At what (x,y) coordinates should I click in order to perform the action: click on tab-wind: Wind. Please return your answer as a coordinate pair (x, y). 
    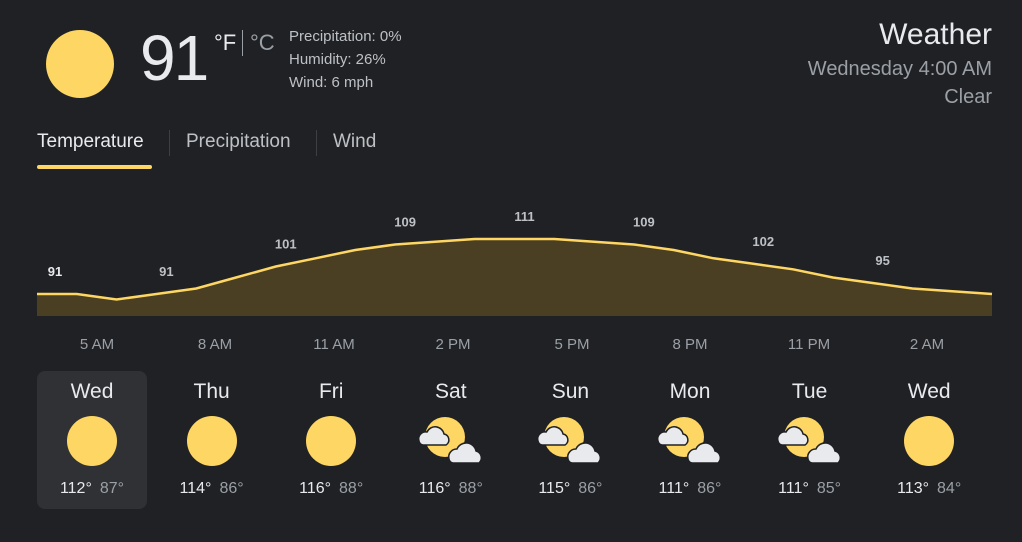
    Looking at the image, I should click on (354, 142).